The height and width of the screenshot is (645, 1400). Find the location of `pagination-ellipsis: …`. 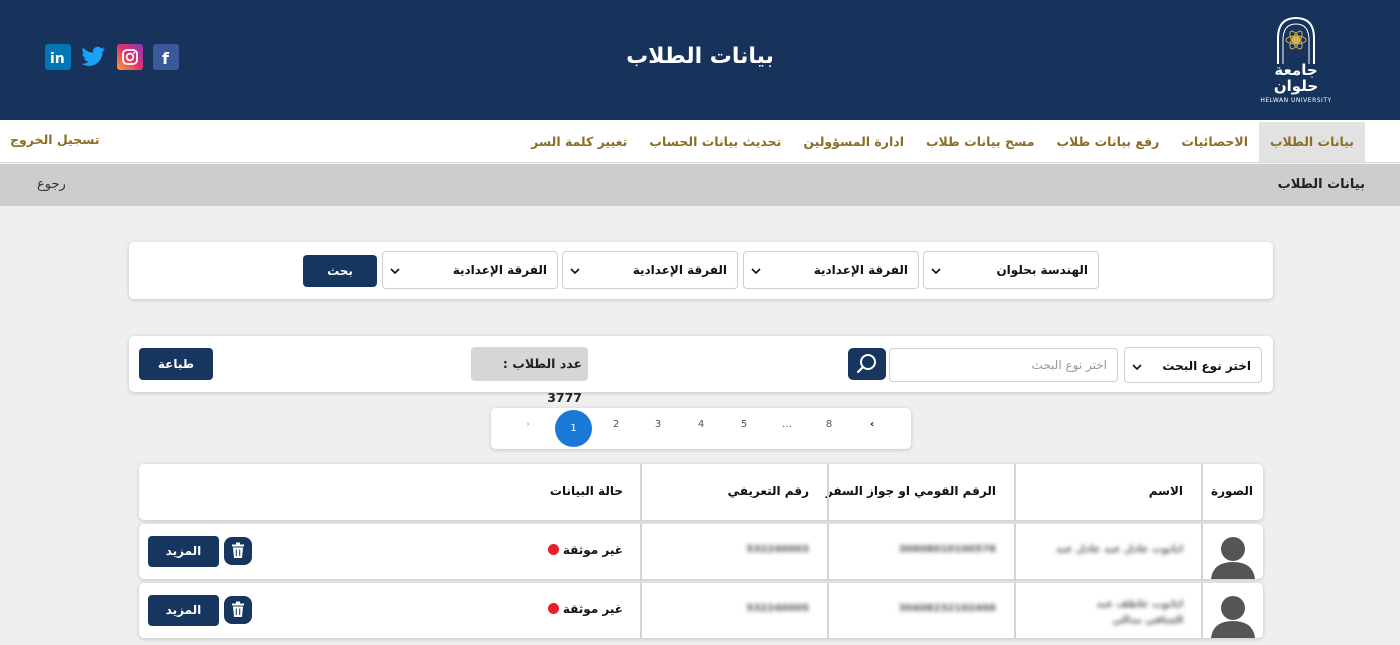

pagination-ellipsis: … is located at coordinates (787, 424).